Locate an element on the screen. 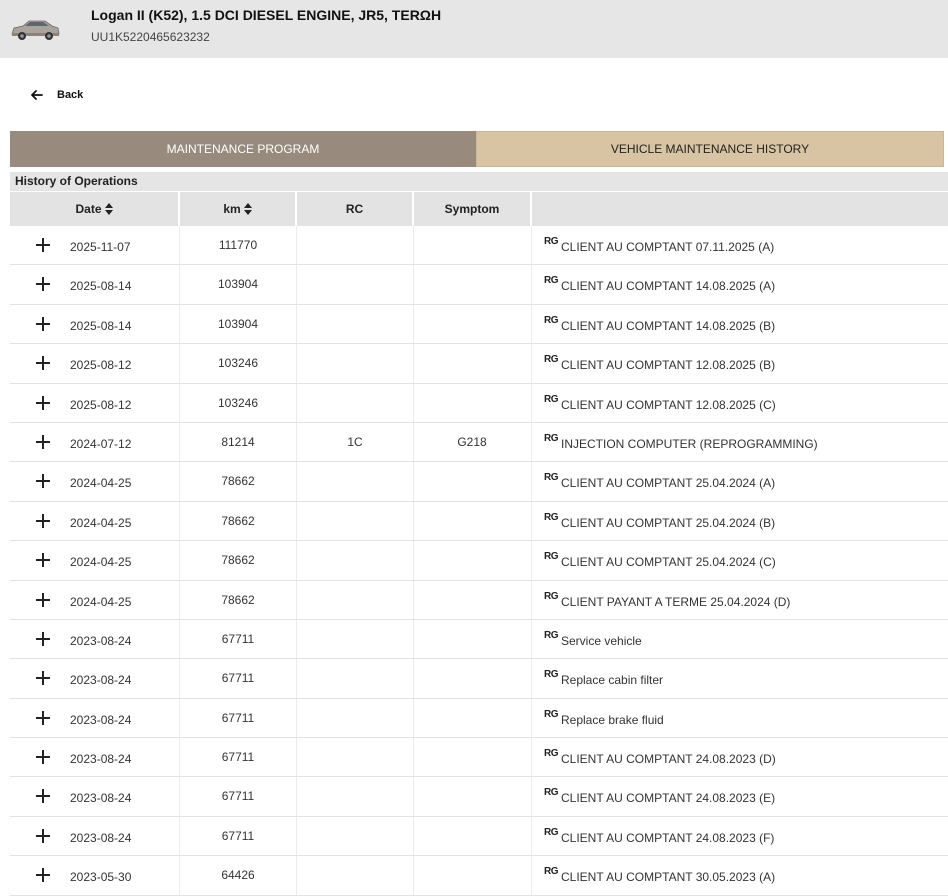 The height and width of the screenshot is (896, 948). tab-maintenance-program: MAINTENANCE PROGRAM is located at coordinates (243, 149).